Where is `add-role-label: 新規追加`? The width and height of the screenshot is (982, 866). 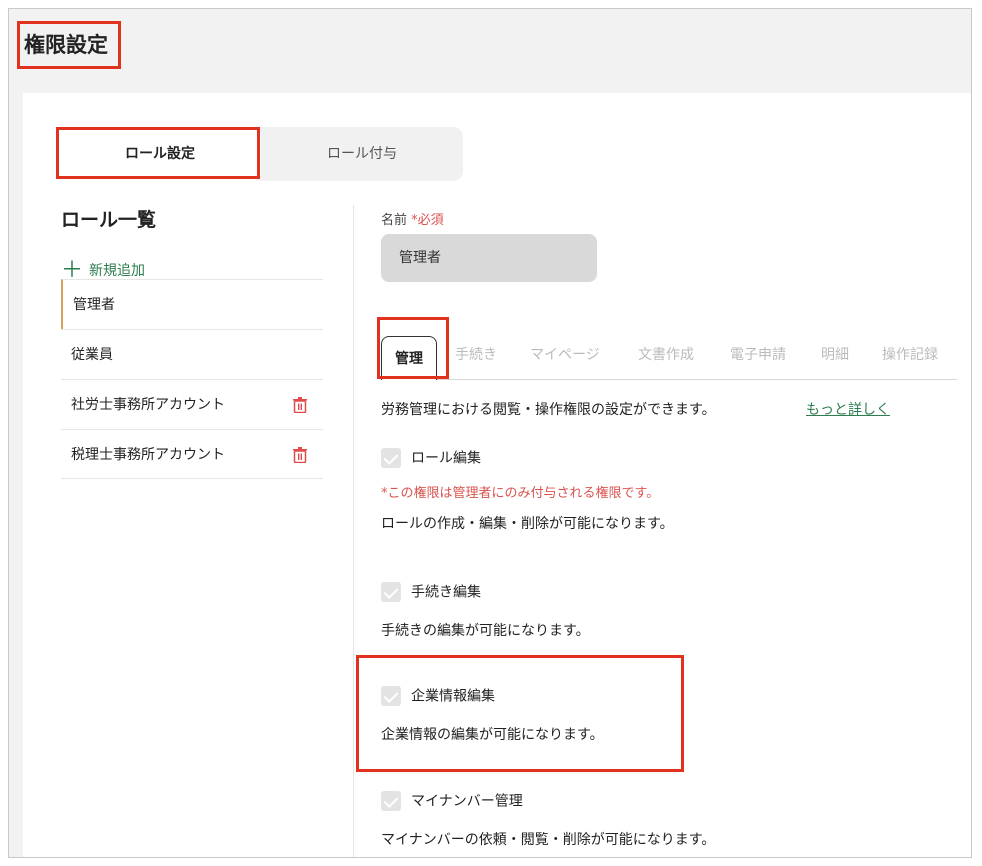
add-role-label: 新規追加 is located at coordinates (117, 271).